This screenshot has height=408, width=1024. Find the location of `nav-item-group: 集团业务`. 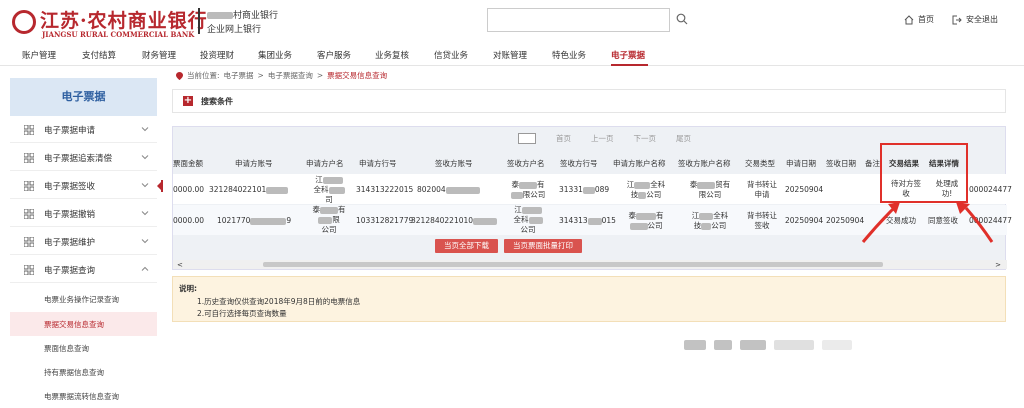

nav-item-group: 集团业务 is located at coordinates (275, 55).